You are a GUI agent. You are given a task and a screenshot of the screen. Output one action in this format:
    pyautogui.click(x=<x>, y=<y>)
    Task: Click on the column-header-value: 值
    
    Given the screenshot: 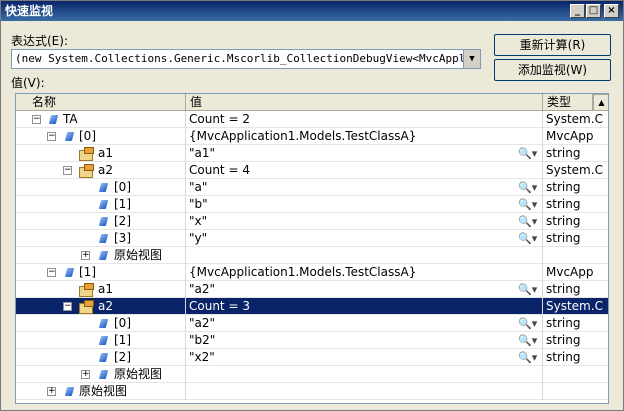 What is the action you would take?
    pyautogui.click(x=364, y=102)
    